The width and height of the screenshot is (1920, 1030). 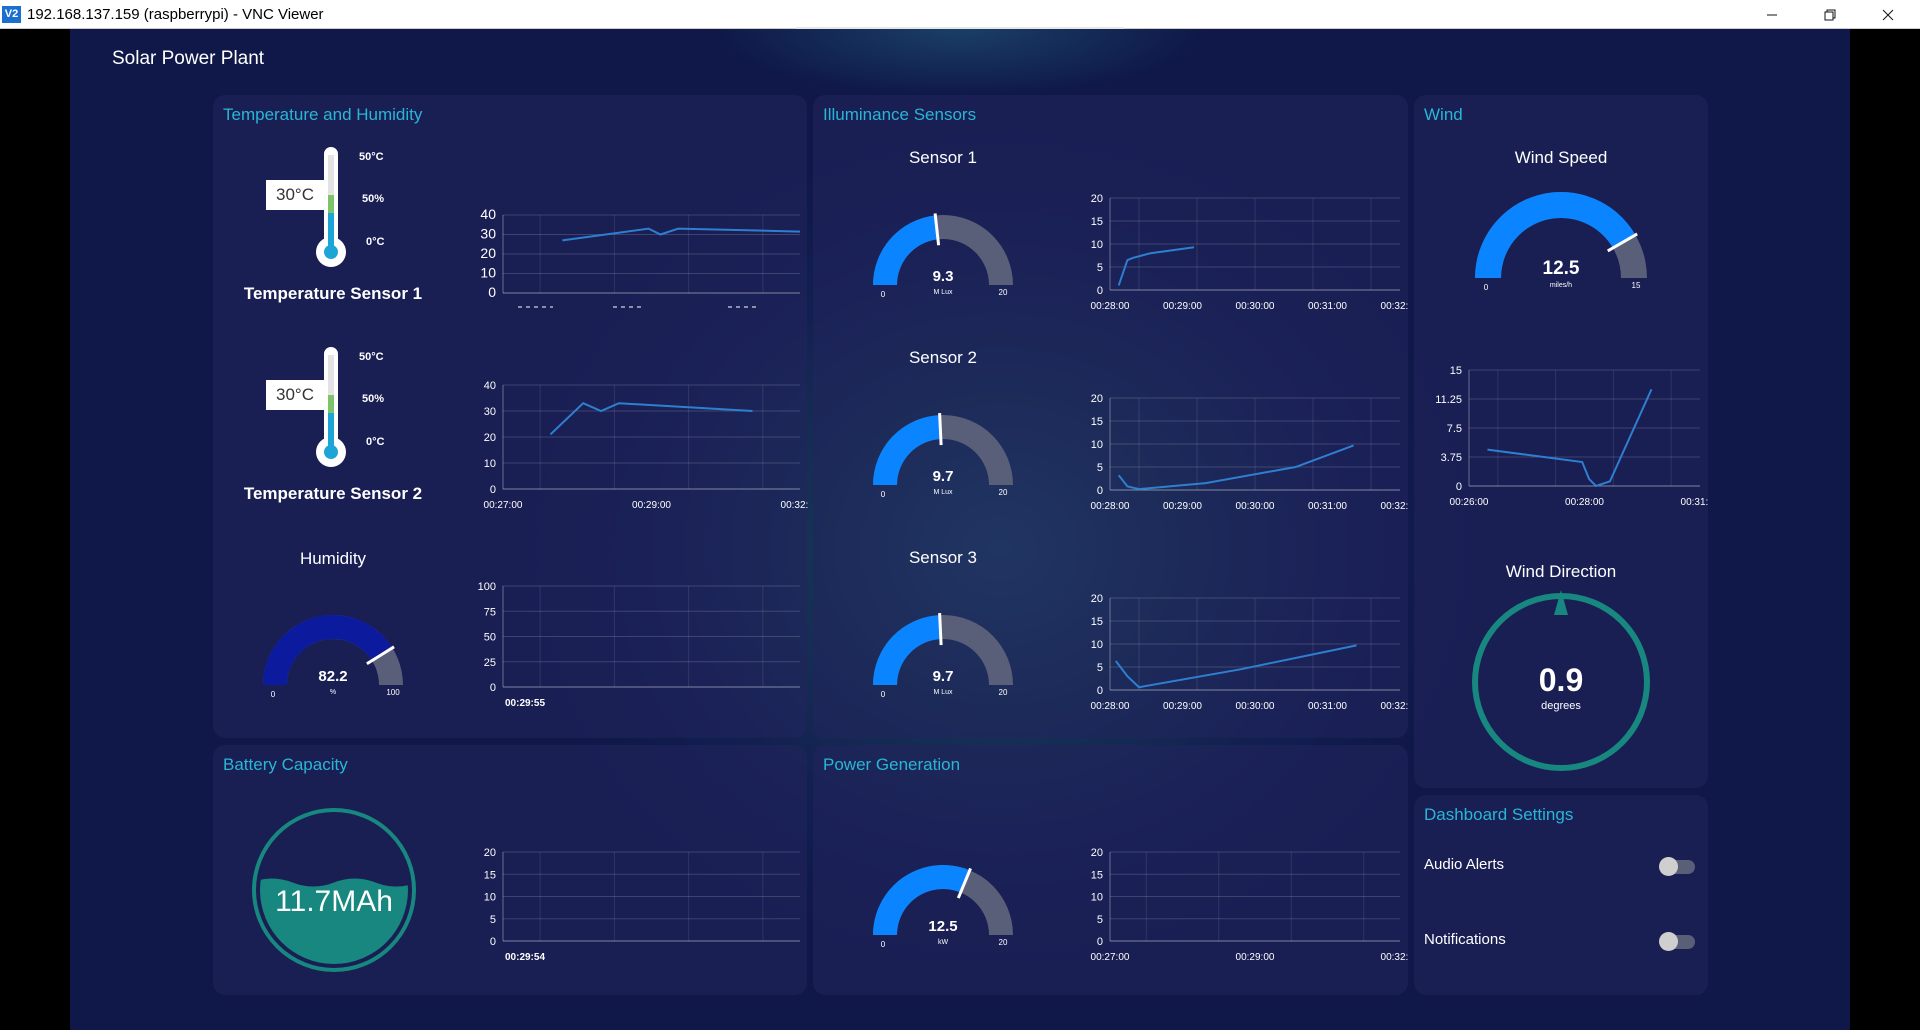 I want to click on toggle-knob, so click(x=1668, y=866).